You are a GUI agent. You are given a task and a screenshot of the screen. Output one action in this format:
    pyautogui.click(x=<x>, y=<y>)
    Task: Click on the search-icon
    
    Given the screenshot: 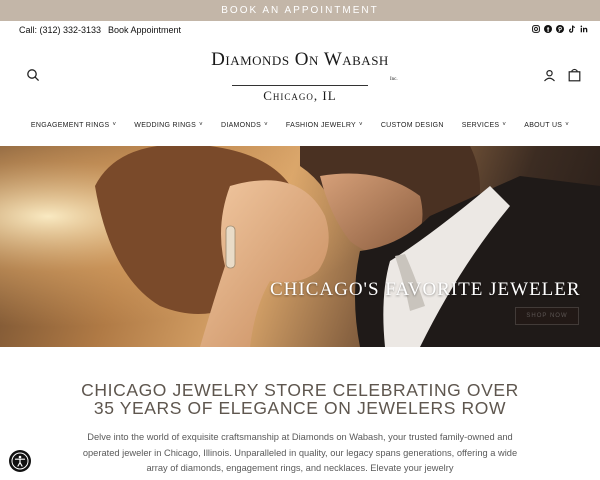 What is the action you would take?
    pyautogui.click(x=34, y=76)
    